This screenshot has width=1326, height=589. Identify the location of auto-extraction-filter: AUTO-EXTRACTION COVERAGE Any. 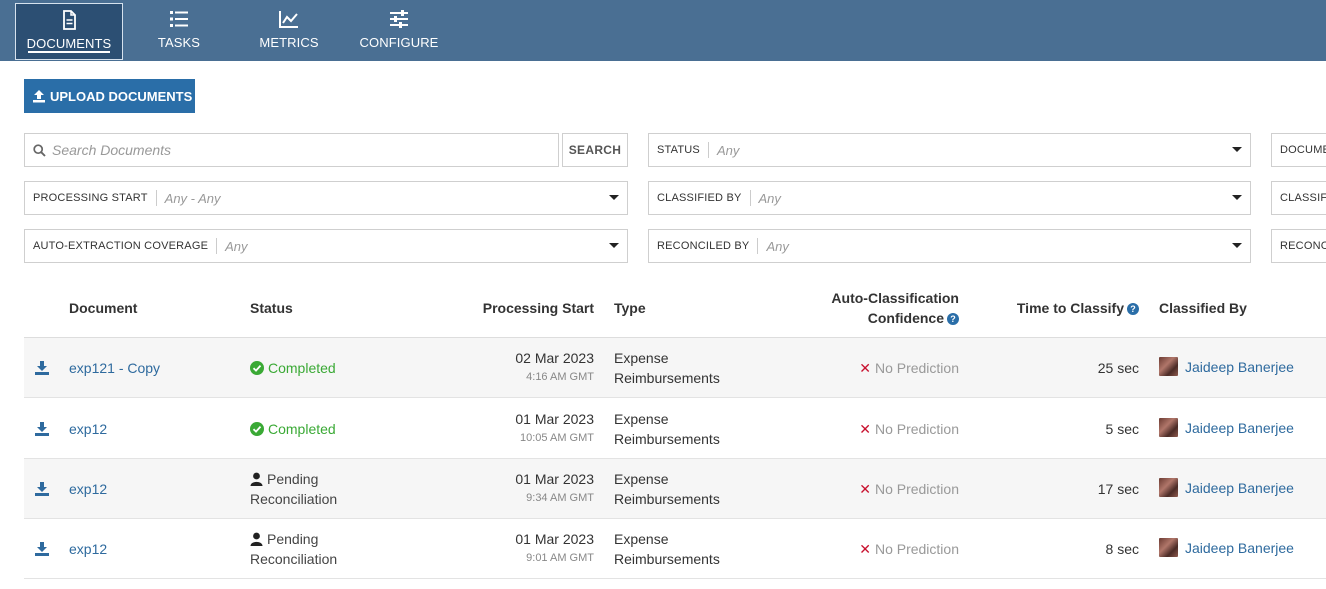
(326, 246).